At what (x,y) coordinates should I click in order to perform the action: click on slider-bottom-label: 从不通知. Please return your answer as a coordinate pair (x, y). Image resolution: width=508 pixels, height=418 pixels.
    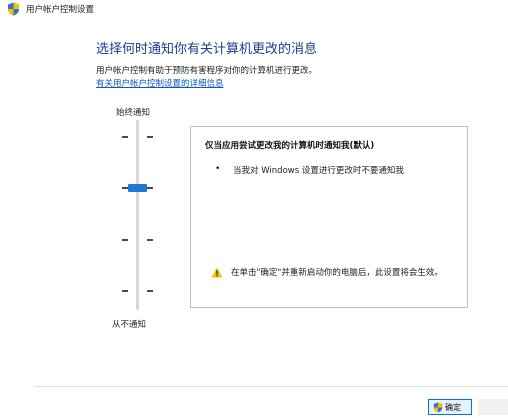
    Looking at the image, I should click on (129, 325).